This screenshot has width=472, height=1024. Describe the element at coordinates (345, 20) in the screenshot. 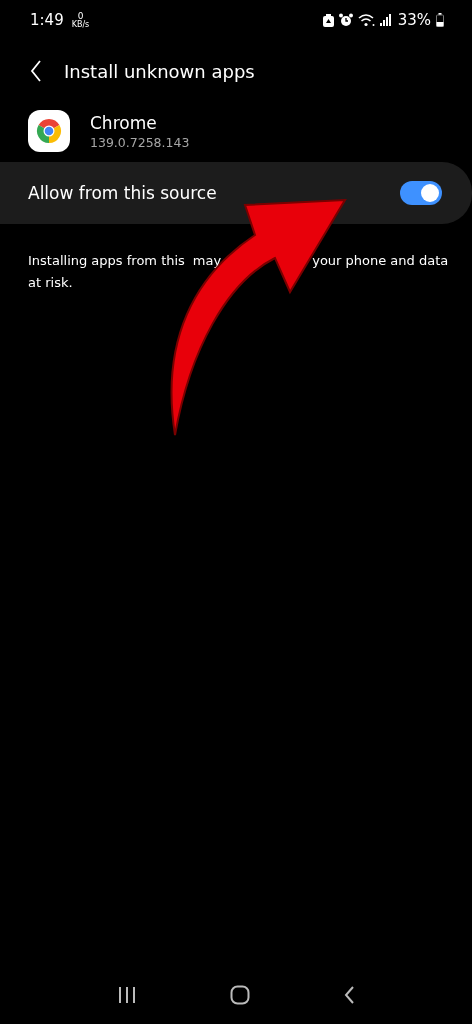

I see `alarm-icon` at that location.